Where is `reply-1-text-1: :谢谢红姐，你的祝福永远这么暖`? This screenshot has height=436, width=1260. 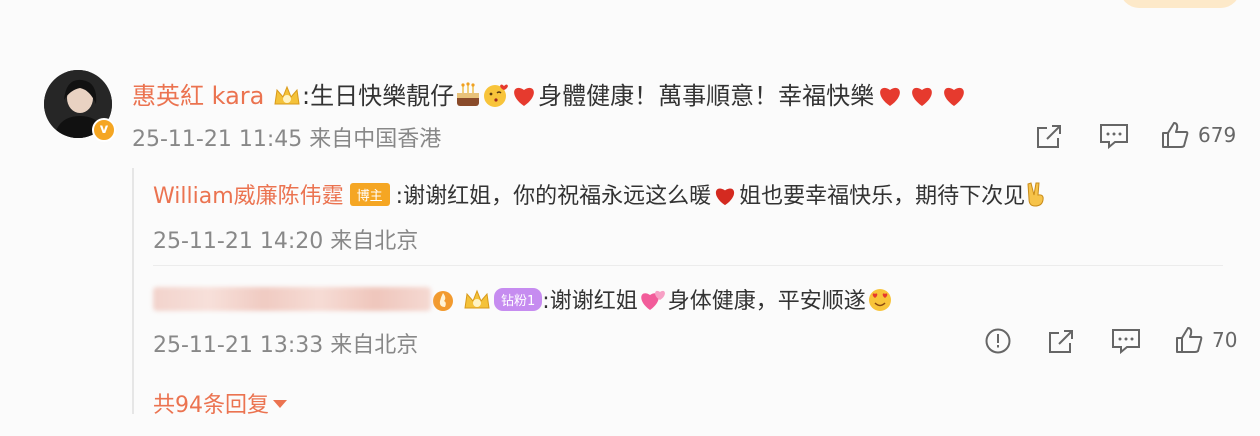
reply-1-text-1: :谢谢红姐，你的祝福永远这么暖 is located at coordinates (553, 196).